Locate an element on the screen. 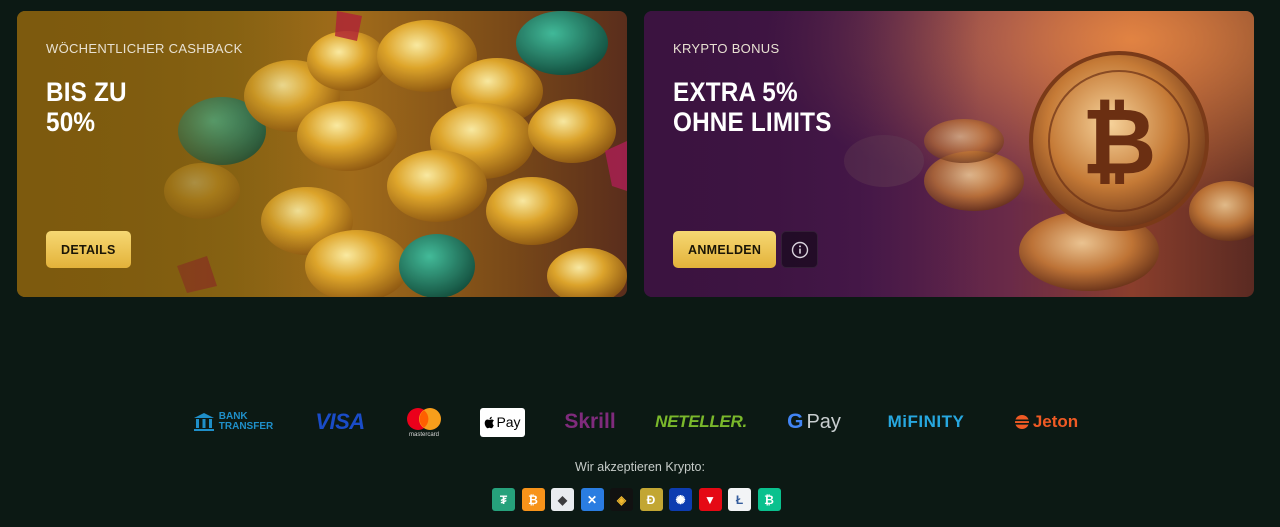  visa-text: VISA is located at coordinates (340, 421).